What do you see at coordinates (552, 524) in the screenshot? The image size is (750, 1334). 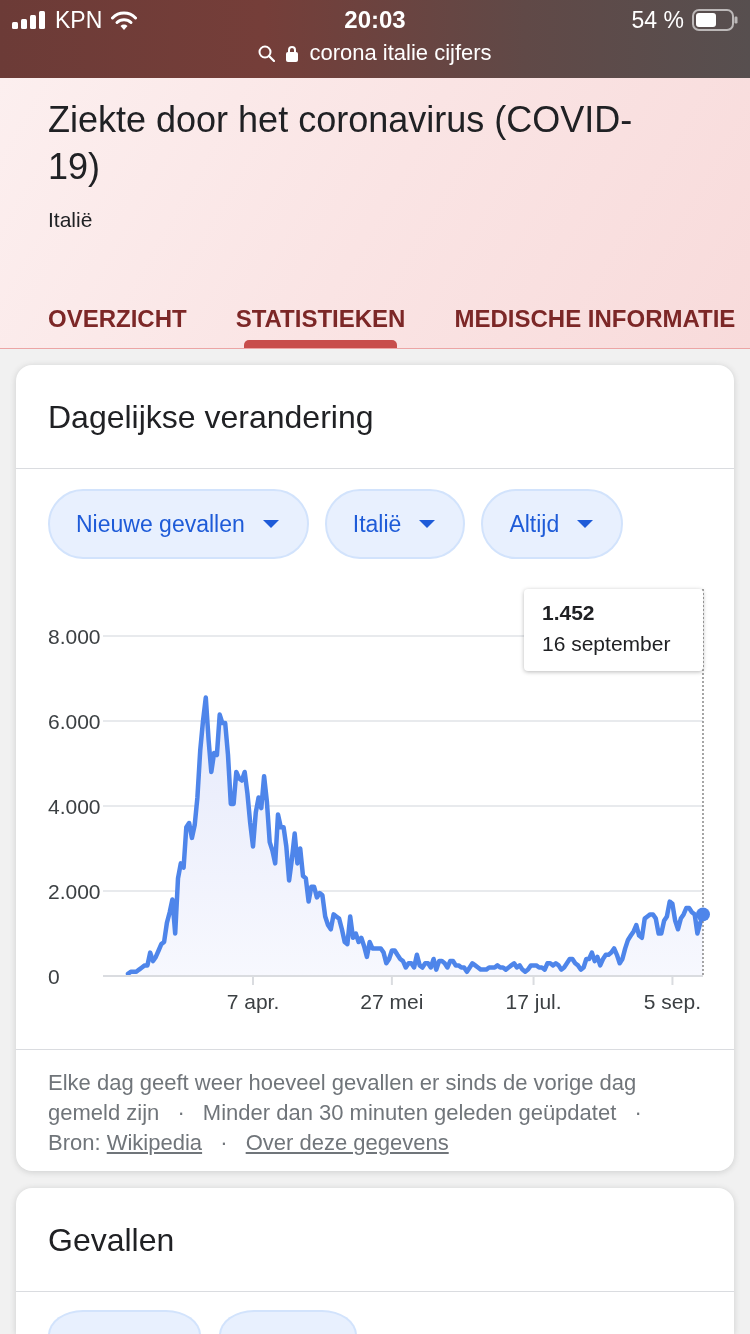 I see `filter-chip: Altijd` at bounding box center [552, 524].